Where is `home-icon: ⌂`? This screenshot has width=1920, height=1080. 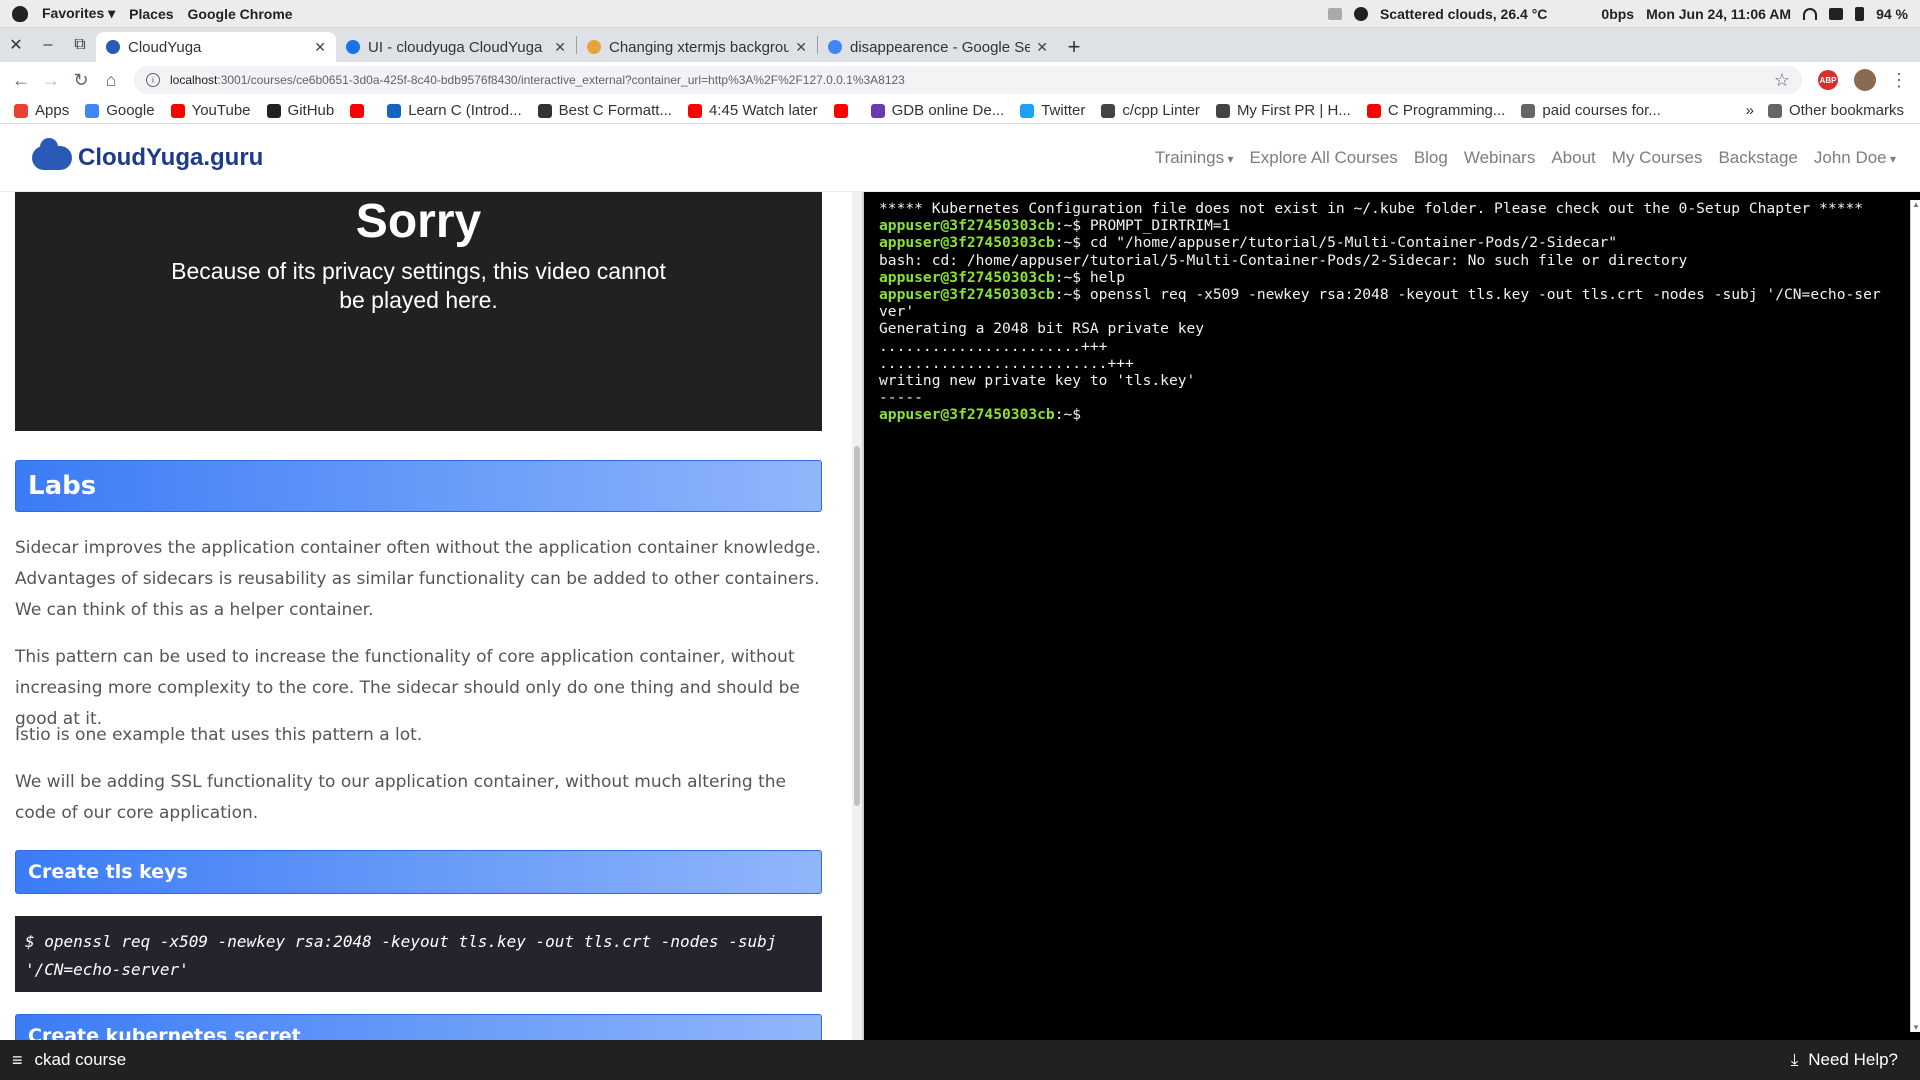 home-icon: ⌂ is located at coordinates (111, 80).